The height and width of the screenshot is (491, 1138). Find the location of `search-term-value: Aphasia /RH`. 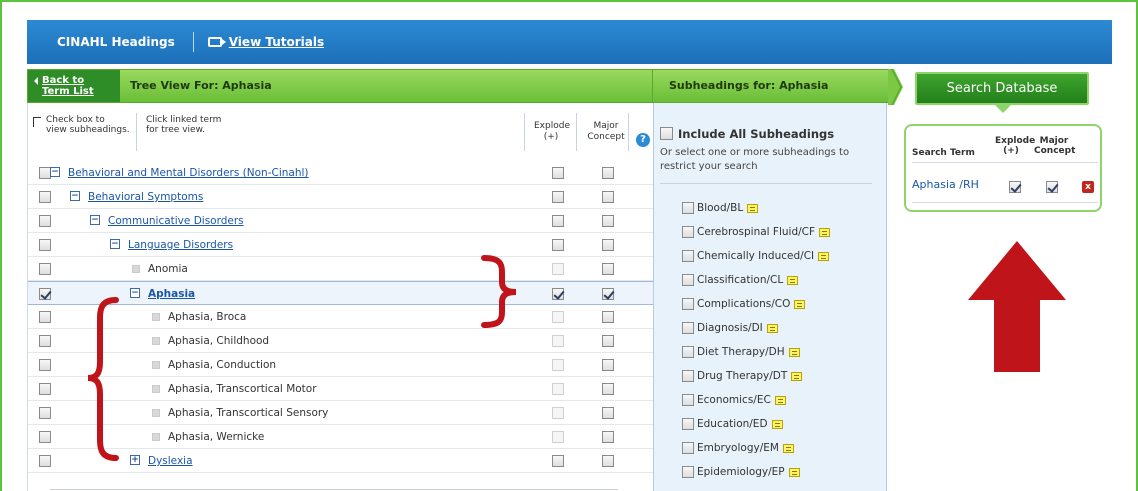

search-term-value: Aphasia /RH is located at coordinates (945, 184).